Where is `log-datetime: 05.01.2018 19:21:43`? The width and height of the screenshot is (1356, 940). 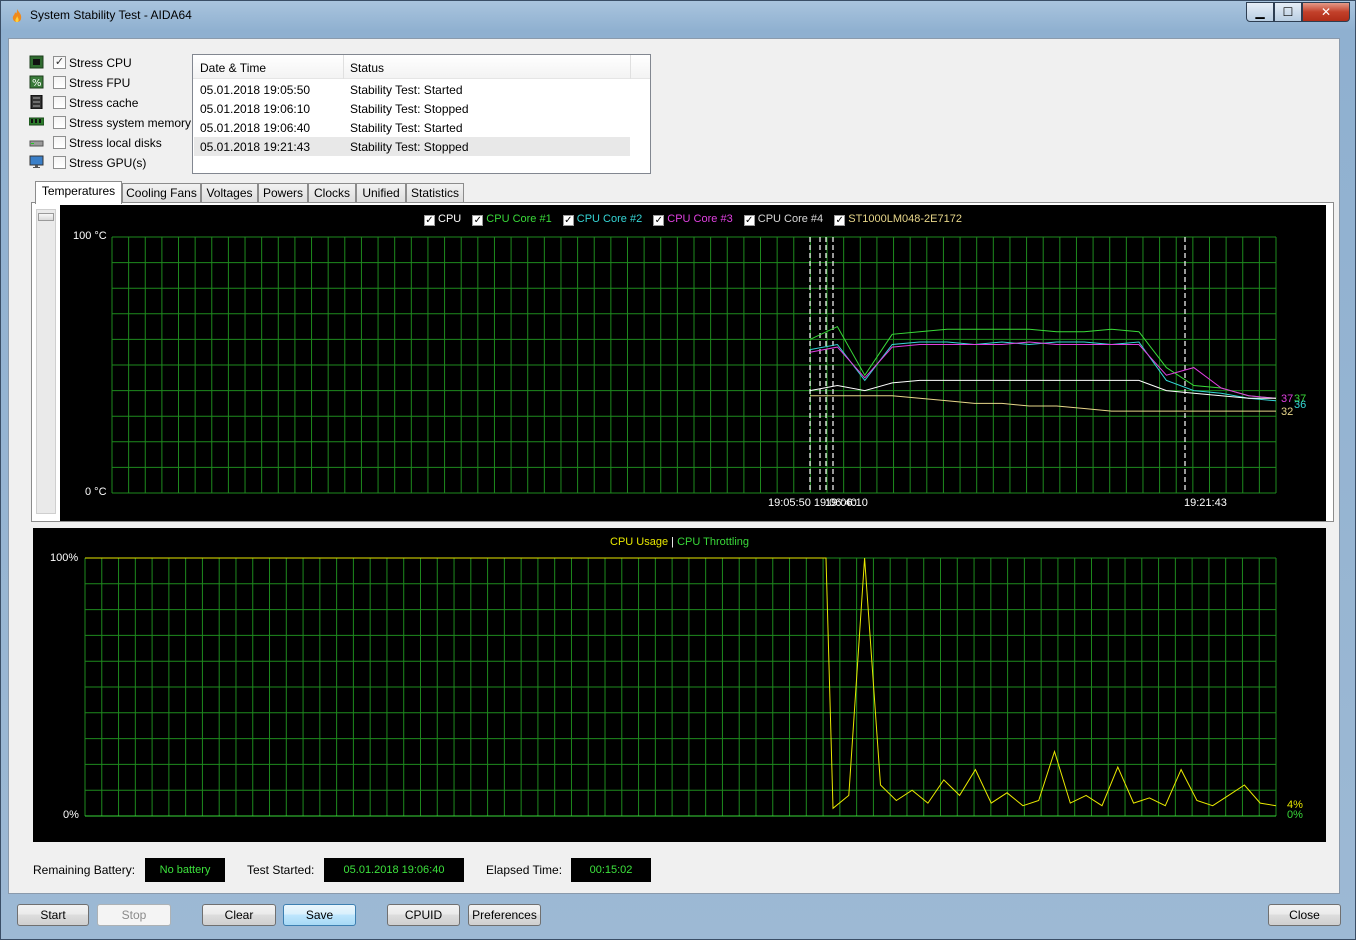 log-datetime: 05.01.2018 19:21:43 is located at coordinates (255, 147).